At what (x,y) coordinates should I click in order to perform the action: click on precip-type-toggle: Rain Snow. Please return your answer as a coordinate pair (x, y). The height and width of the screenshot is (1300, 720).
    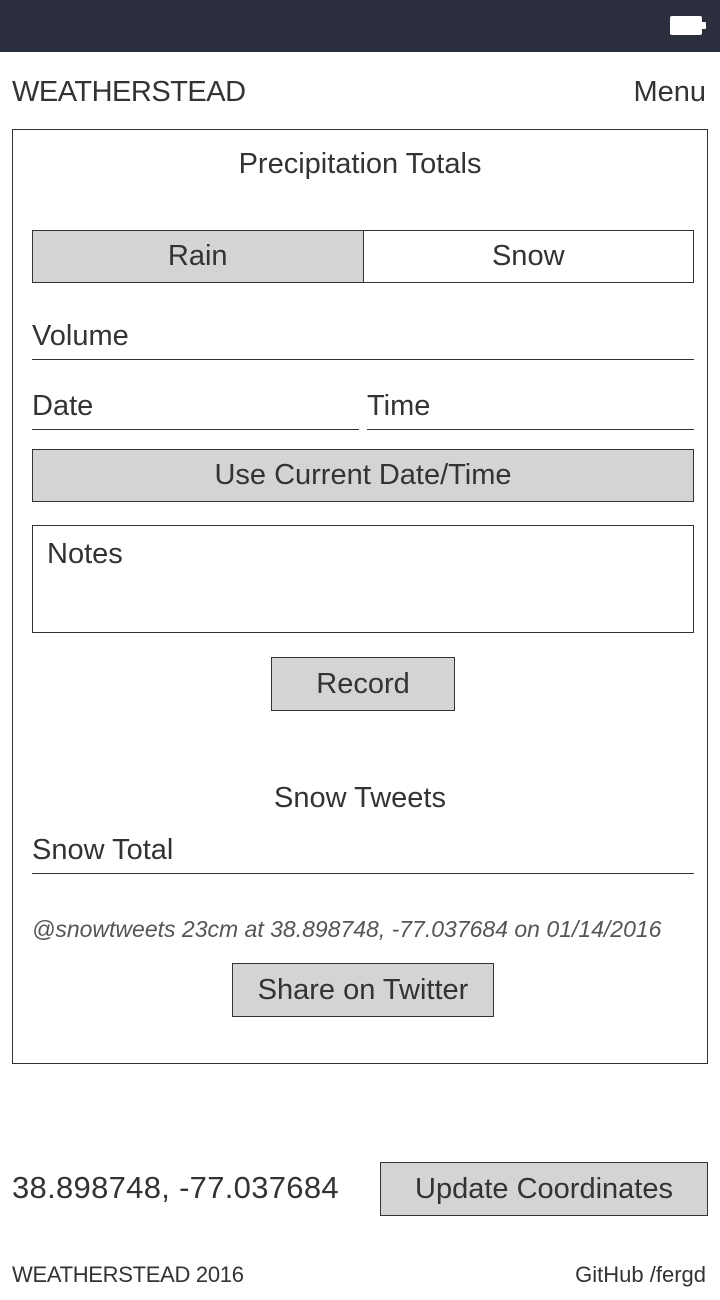
    Looking at the image, I should click on (363, 256).